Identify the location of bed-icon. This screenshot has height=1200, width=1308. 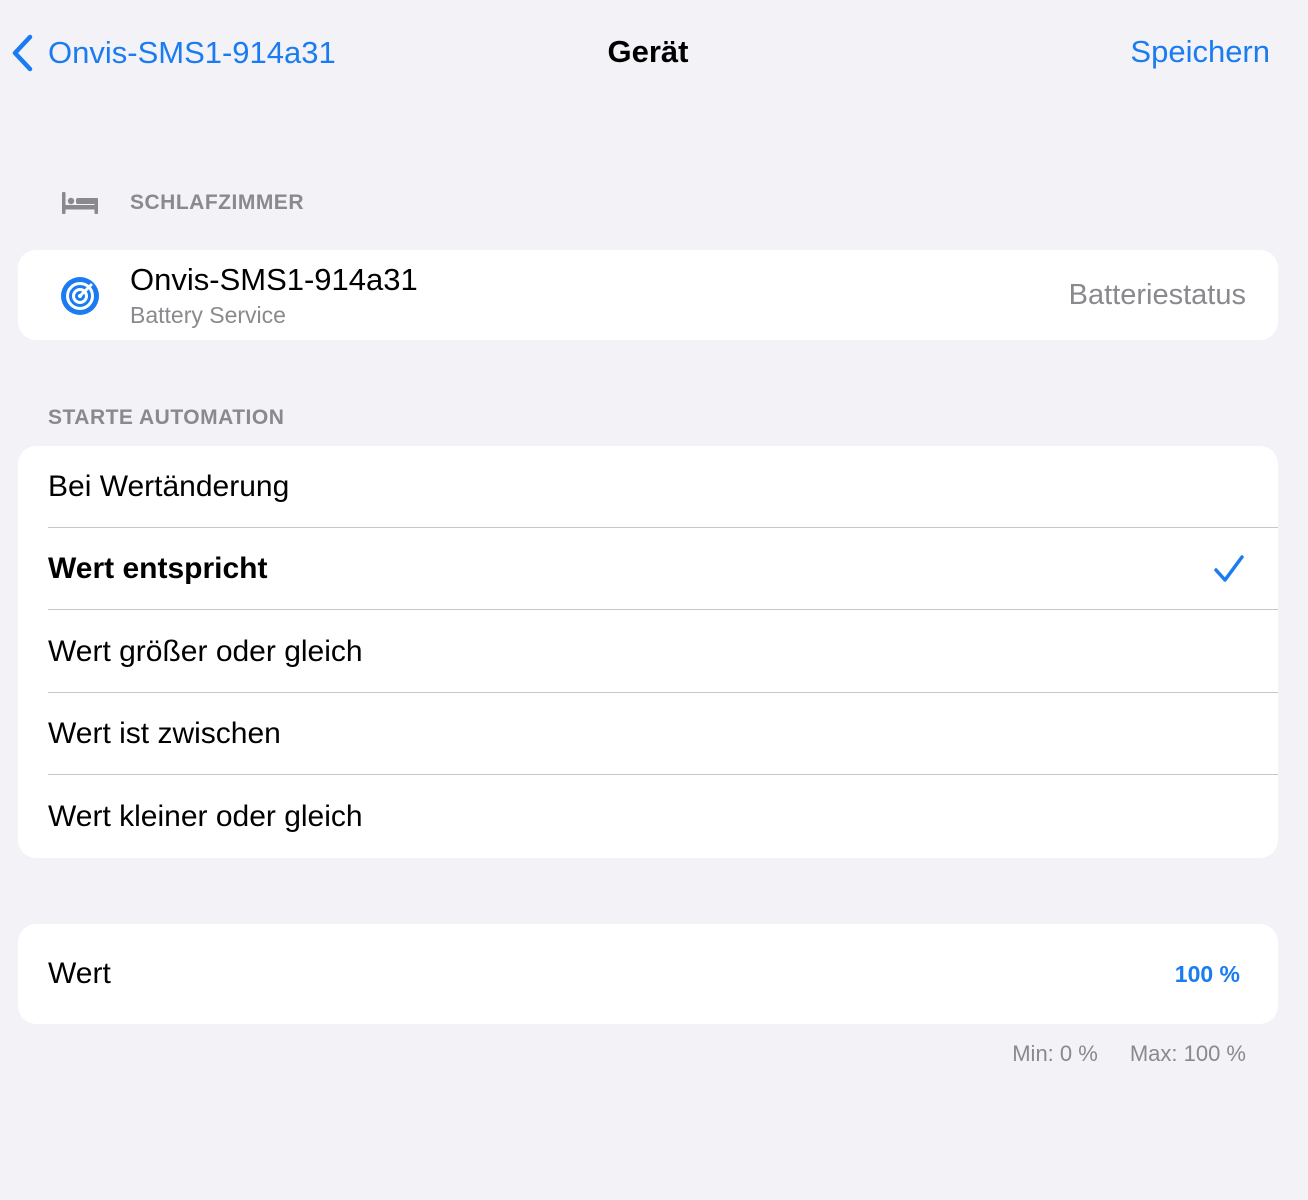
(80, 203).